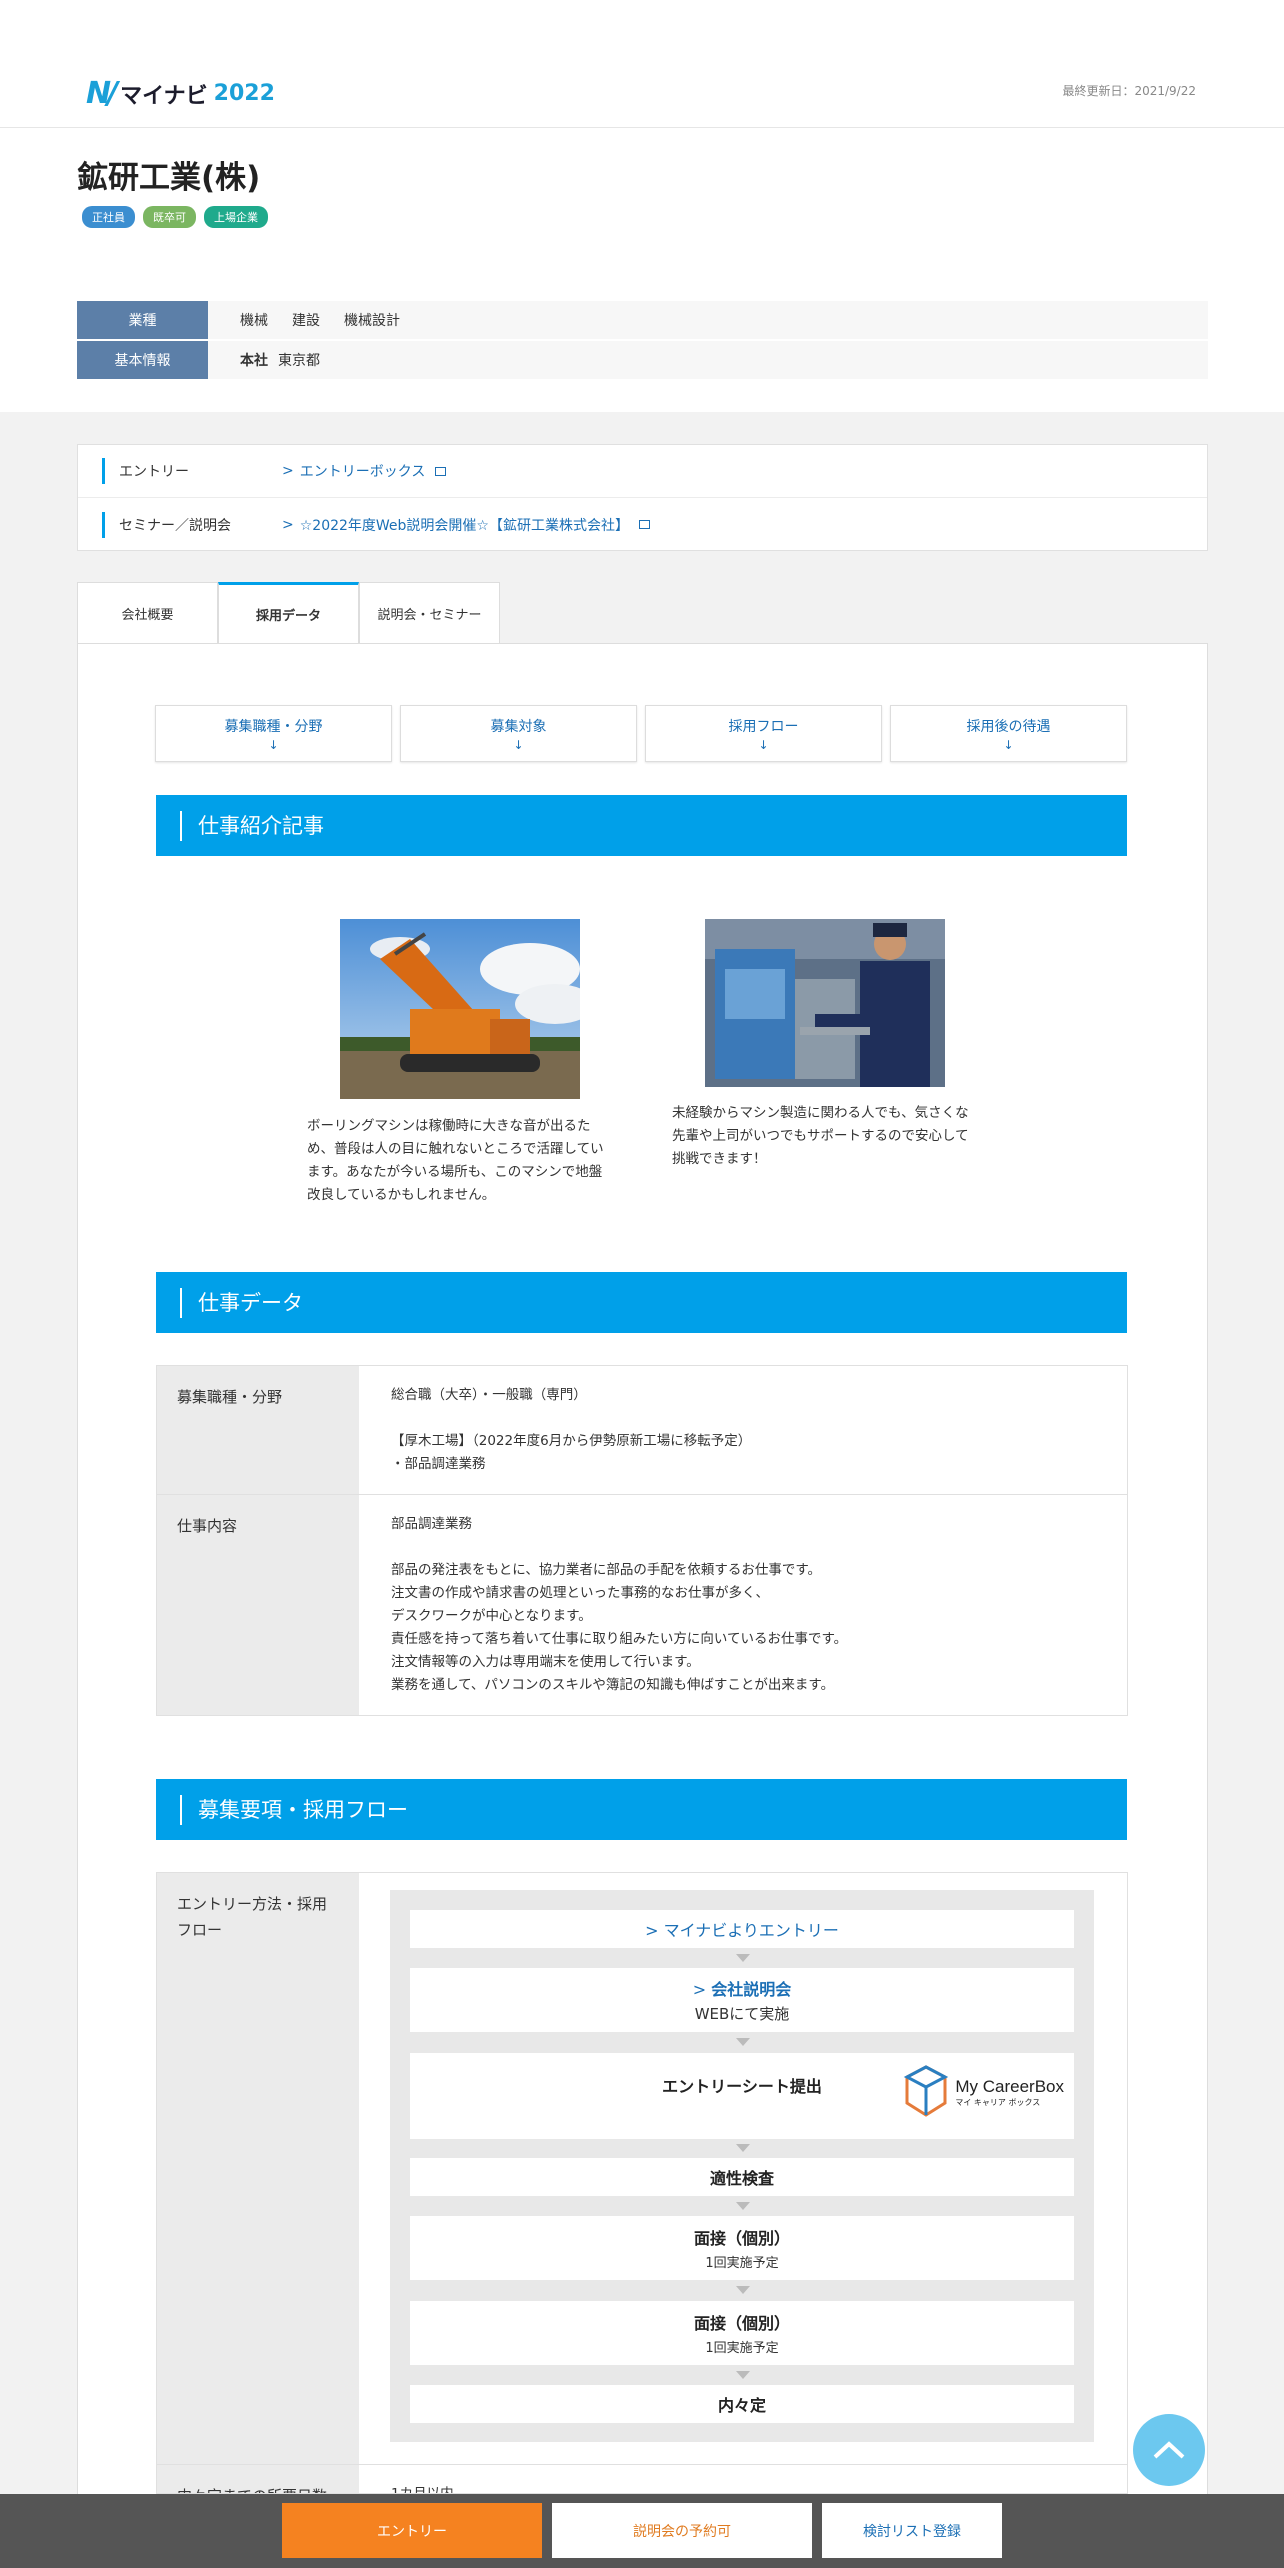 This screenshot has width=1284, height=2568. I want to click on hq-label: 本社, so click(254, 361).